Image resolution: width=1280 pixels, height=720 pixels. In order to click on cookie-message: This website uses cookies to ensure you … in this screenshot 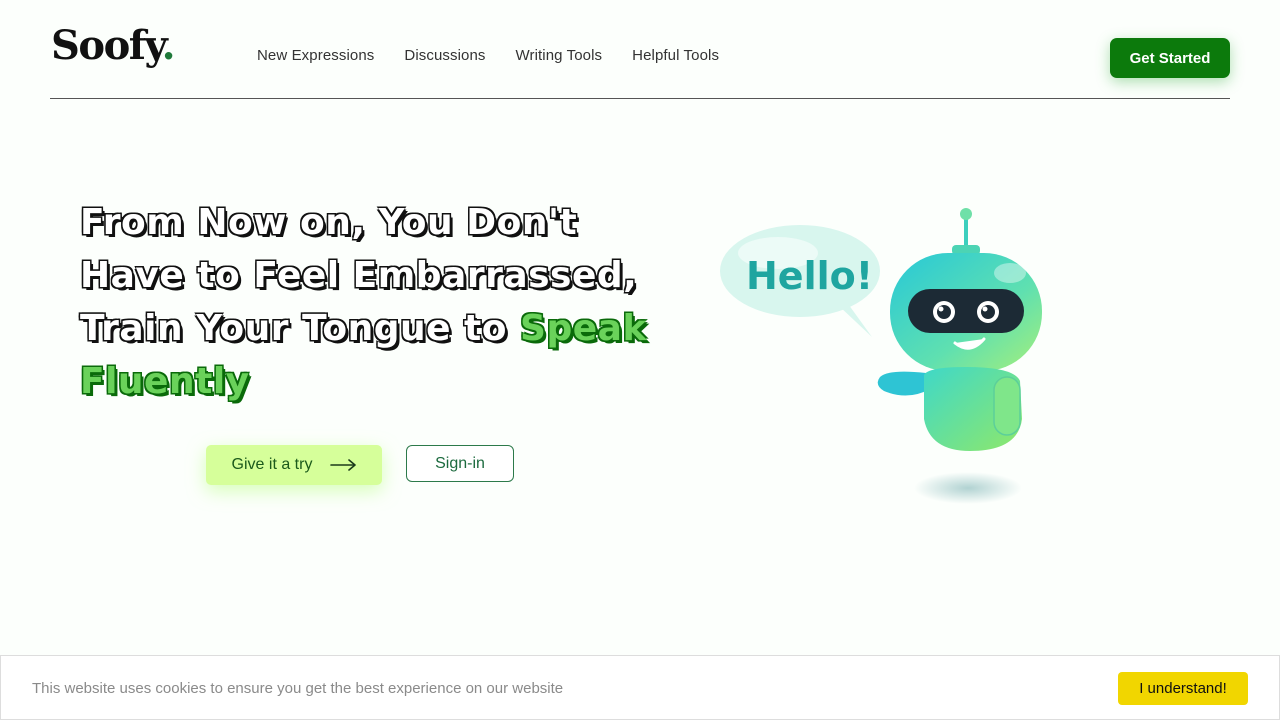, I will do `click(298, 688)`.